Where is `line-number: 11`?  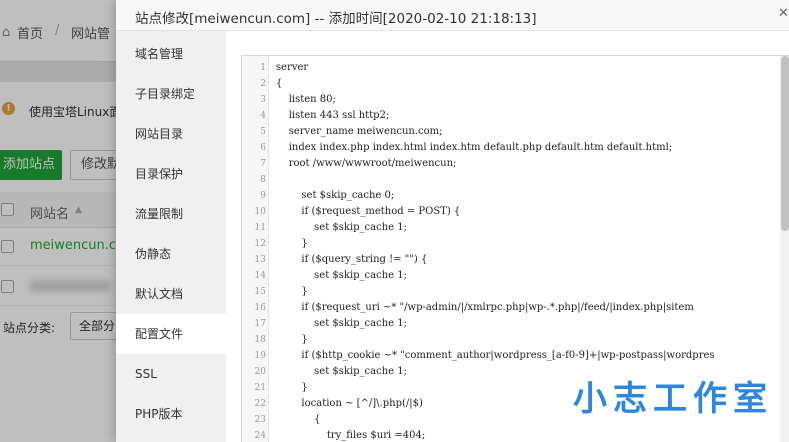 line-number: 11 is located at coordinates (260, 228).